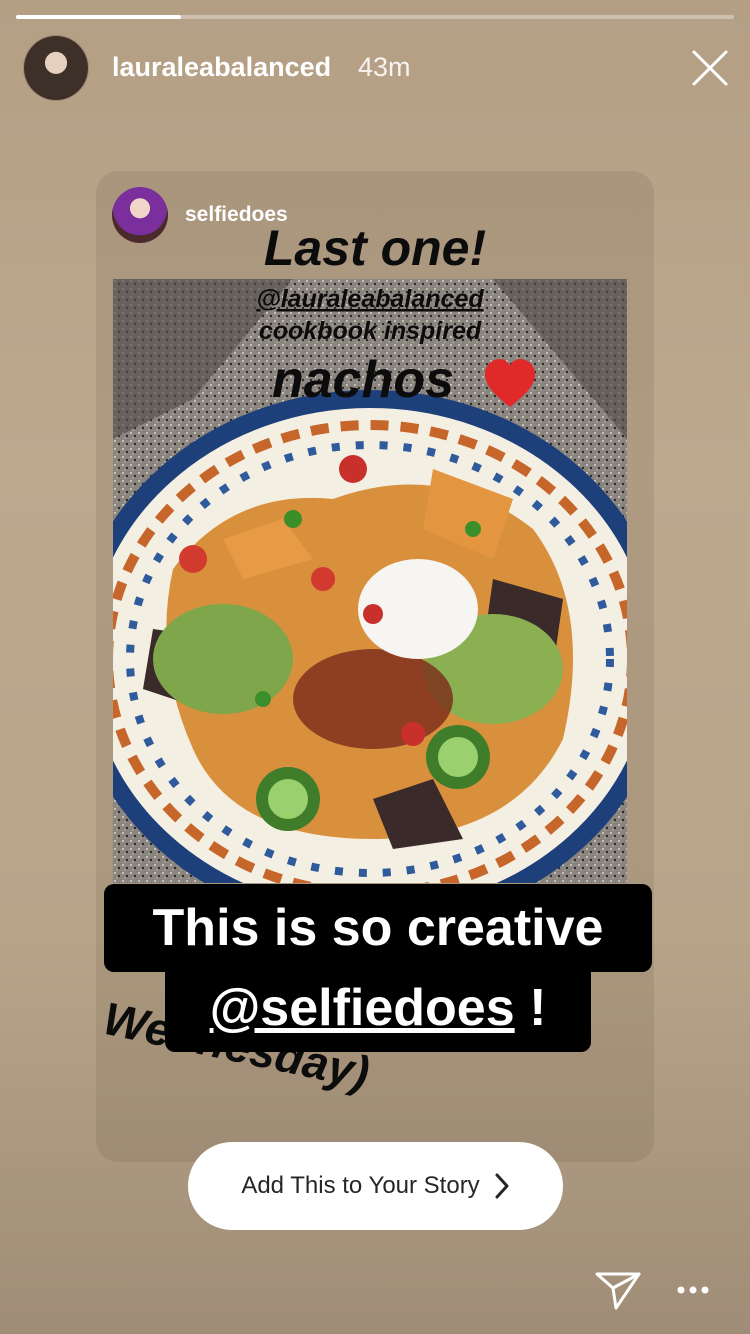  Describe the element at coordinates (221, 67) in the screenshot. I see `story-username: lauraleabalanced` at that location.